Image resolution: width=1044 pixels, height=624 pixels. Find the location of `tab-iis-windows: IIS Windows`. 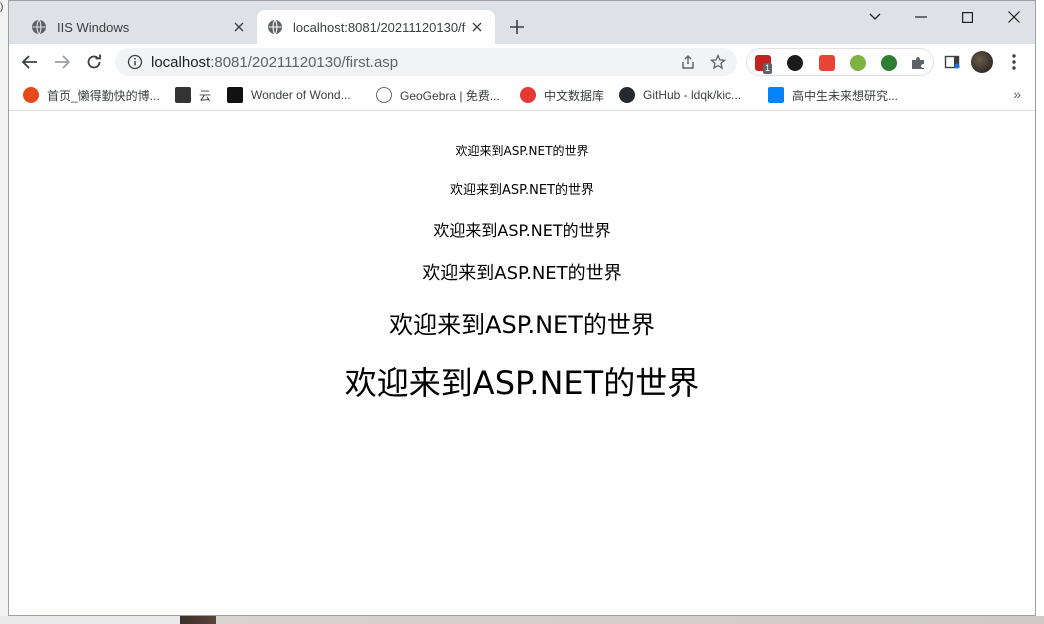

tab-iis-windows: IIS Windows is located at coordinates (139, 27).